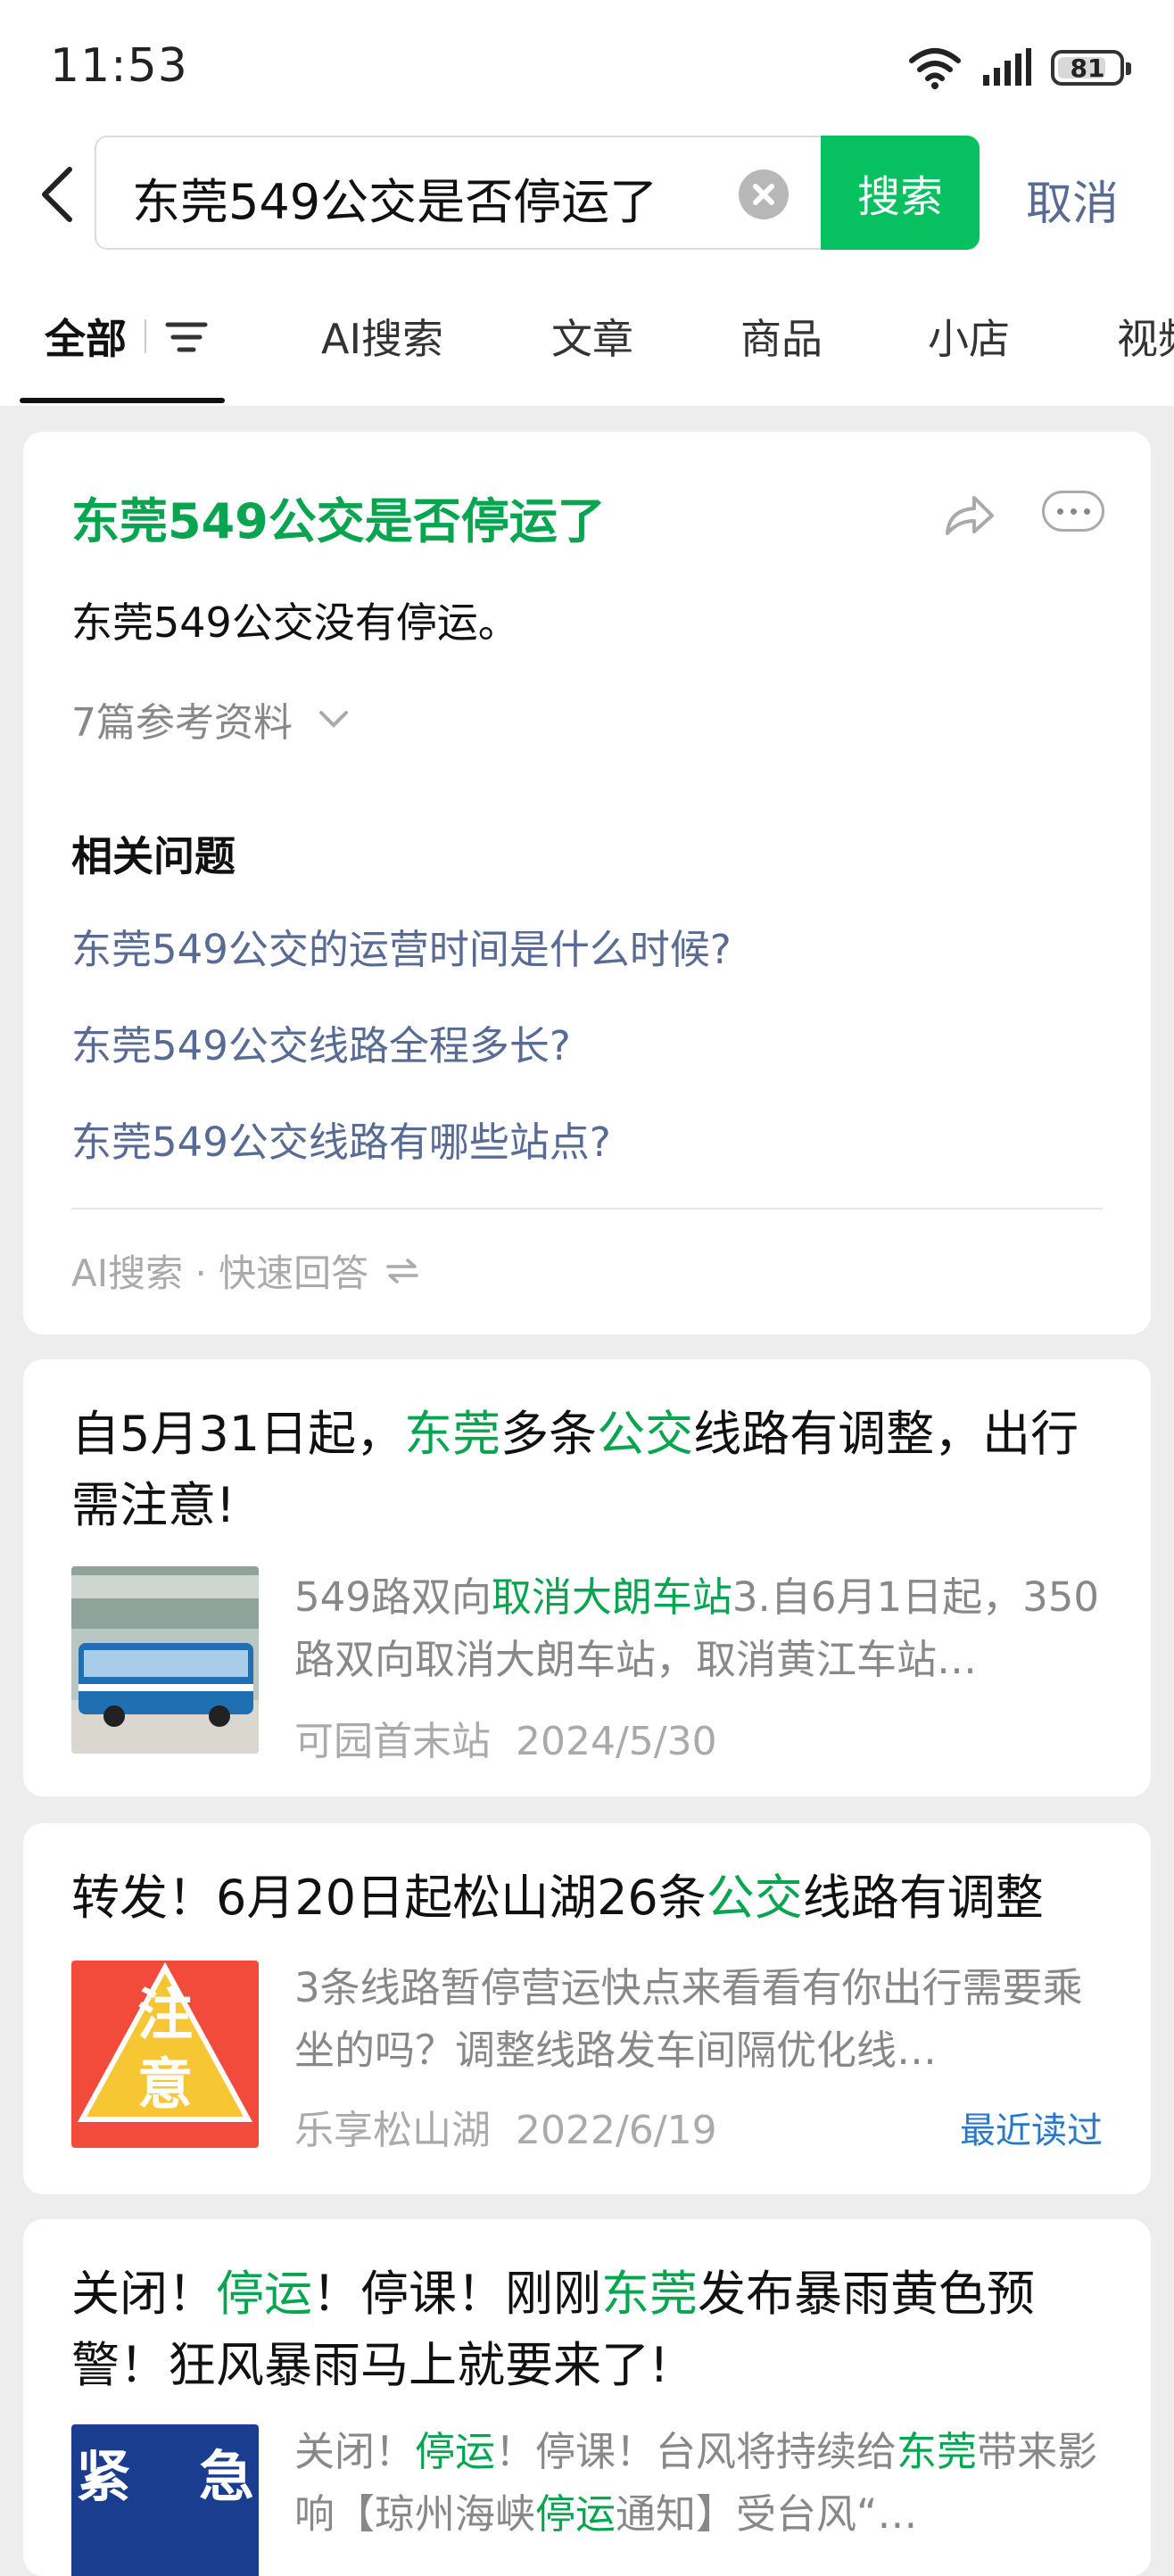  I want to click on search-button: 搜索, so click(900, 193).